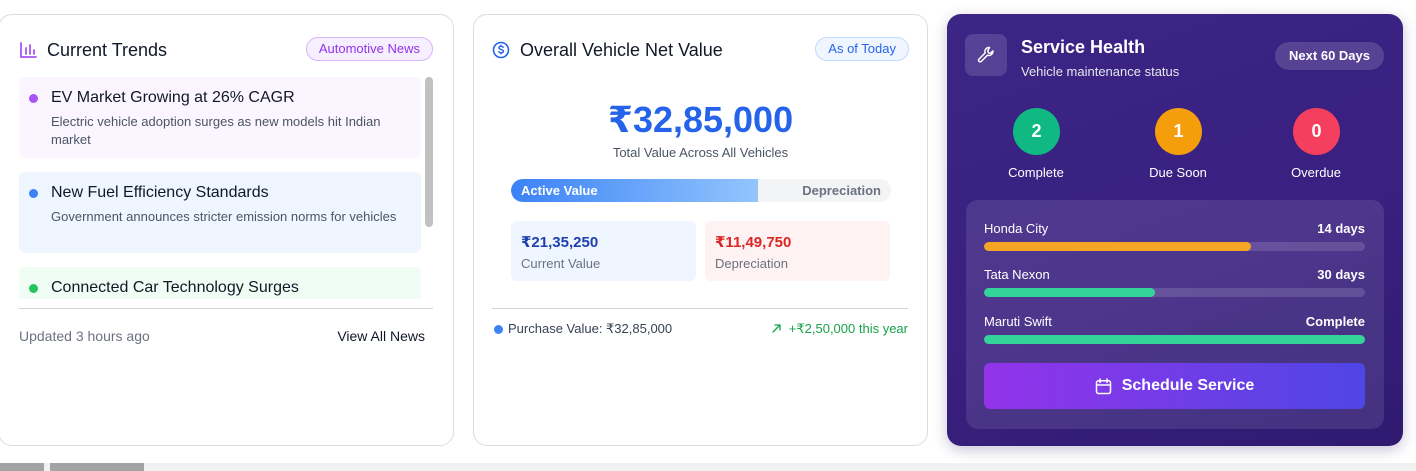 This screenshot has height=471, width=1416. What do you see at coordinates (226, 308) in the screenshot?
I see `trends-divider` at bounding box center [226, 308].